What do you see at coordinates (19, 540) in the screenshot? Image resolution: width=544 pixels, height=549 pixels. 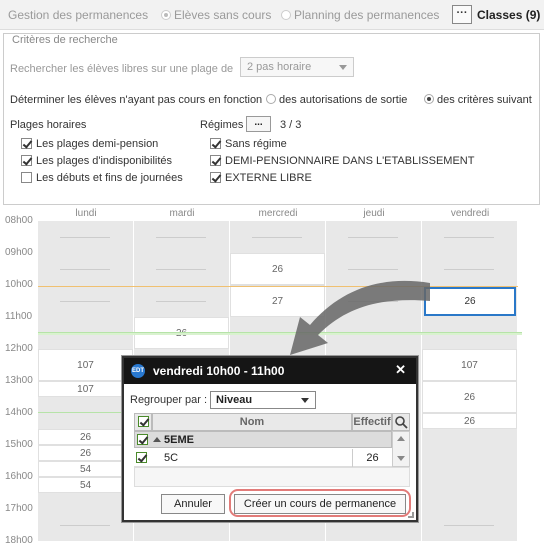 I see `hour-label: 18h00` at bounding box center [19, 540].